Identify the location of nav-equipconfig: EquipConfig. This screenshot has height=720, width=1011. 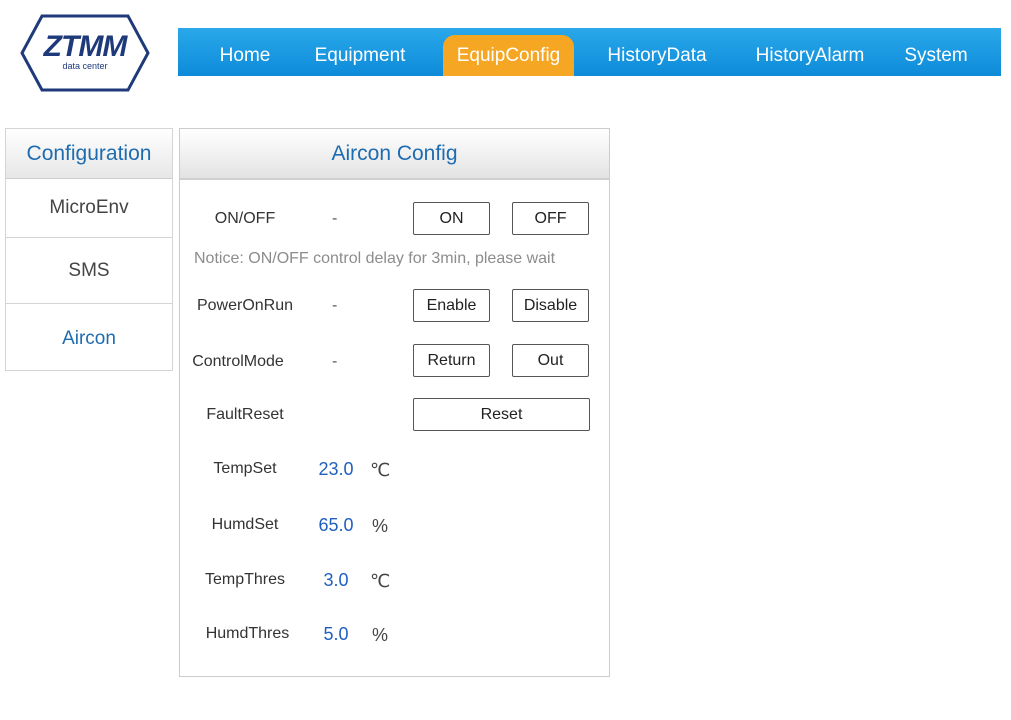
(508, 55).